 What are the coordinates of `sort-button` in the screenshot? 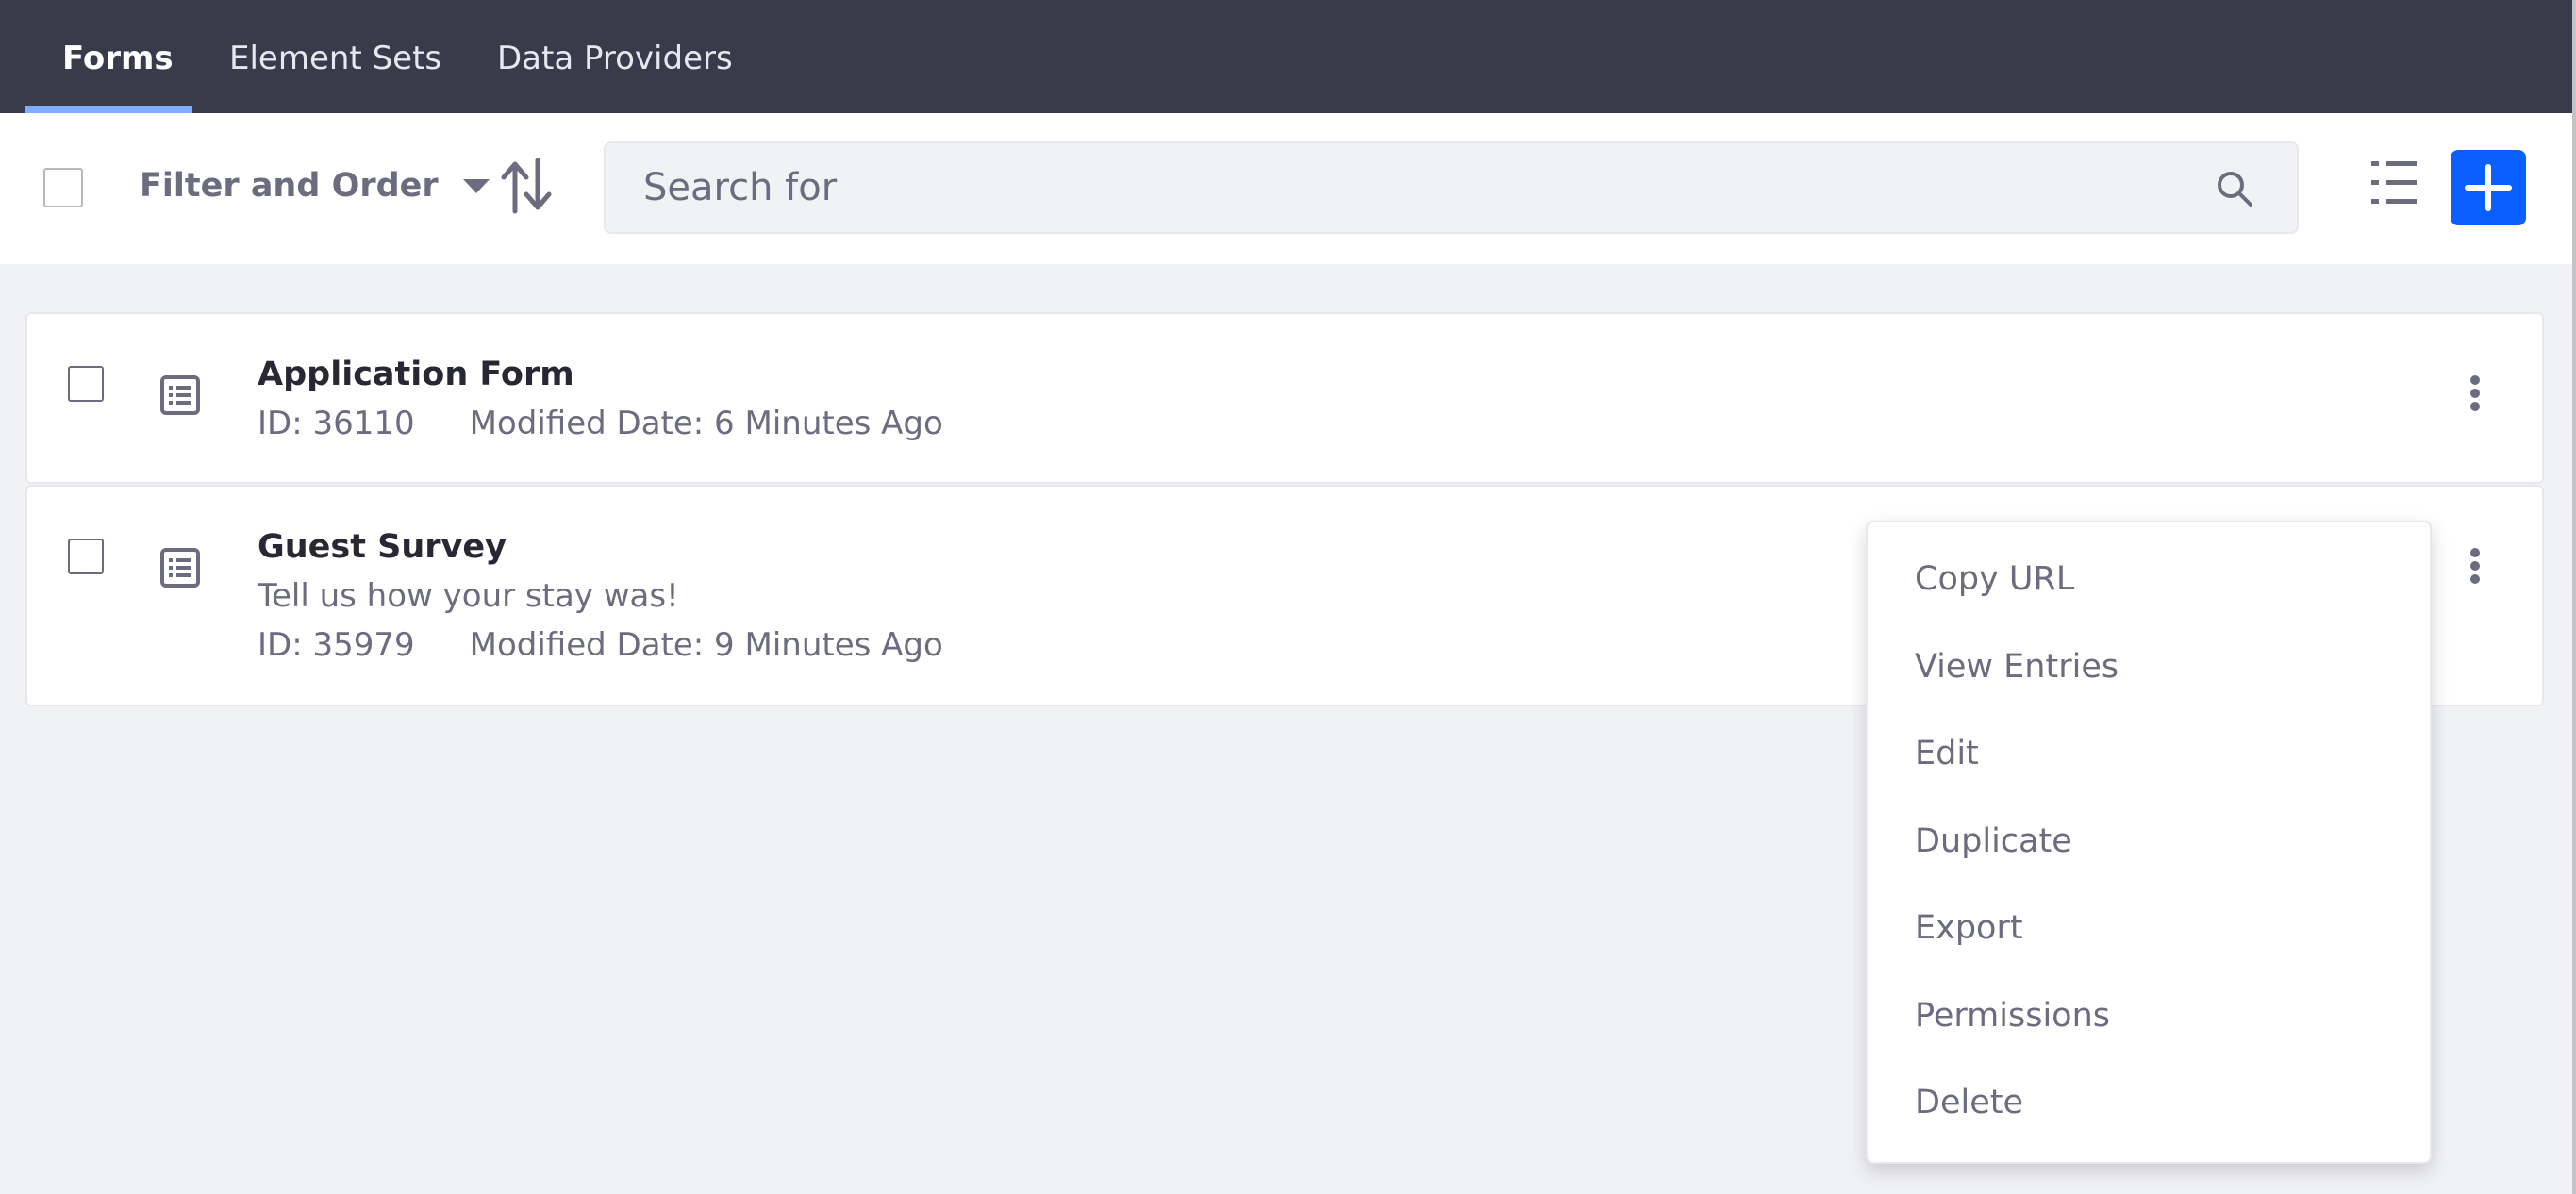 It's located at (526, 186).